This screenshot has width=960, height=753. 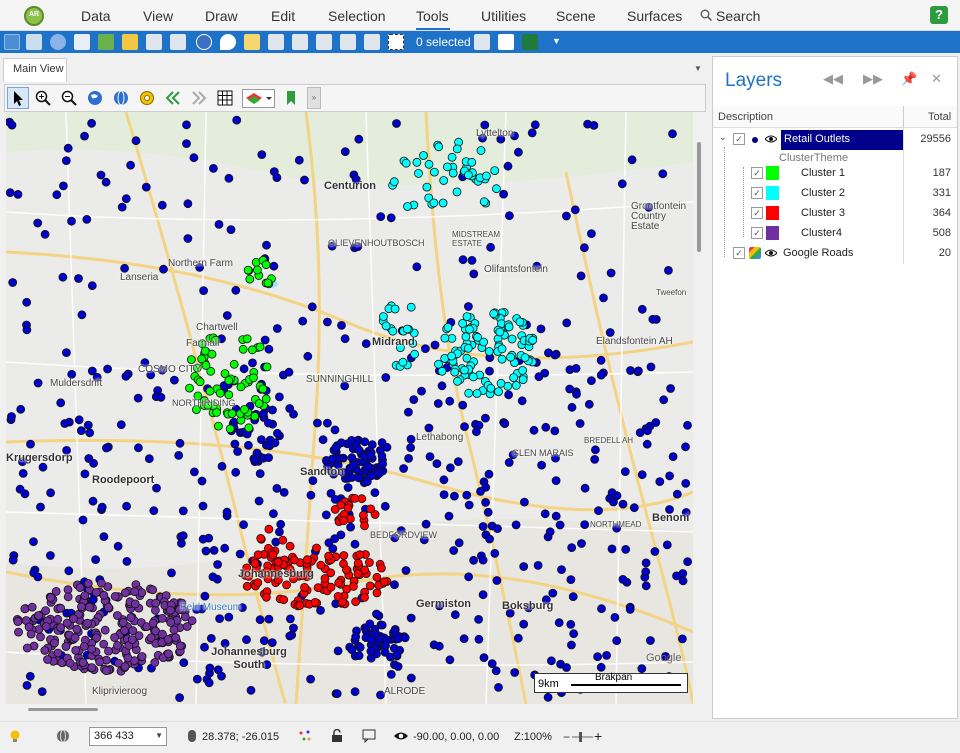 I want to click on menu-tools: Tools, so click(x=432, y=16).